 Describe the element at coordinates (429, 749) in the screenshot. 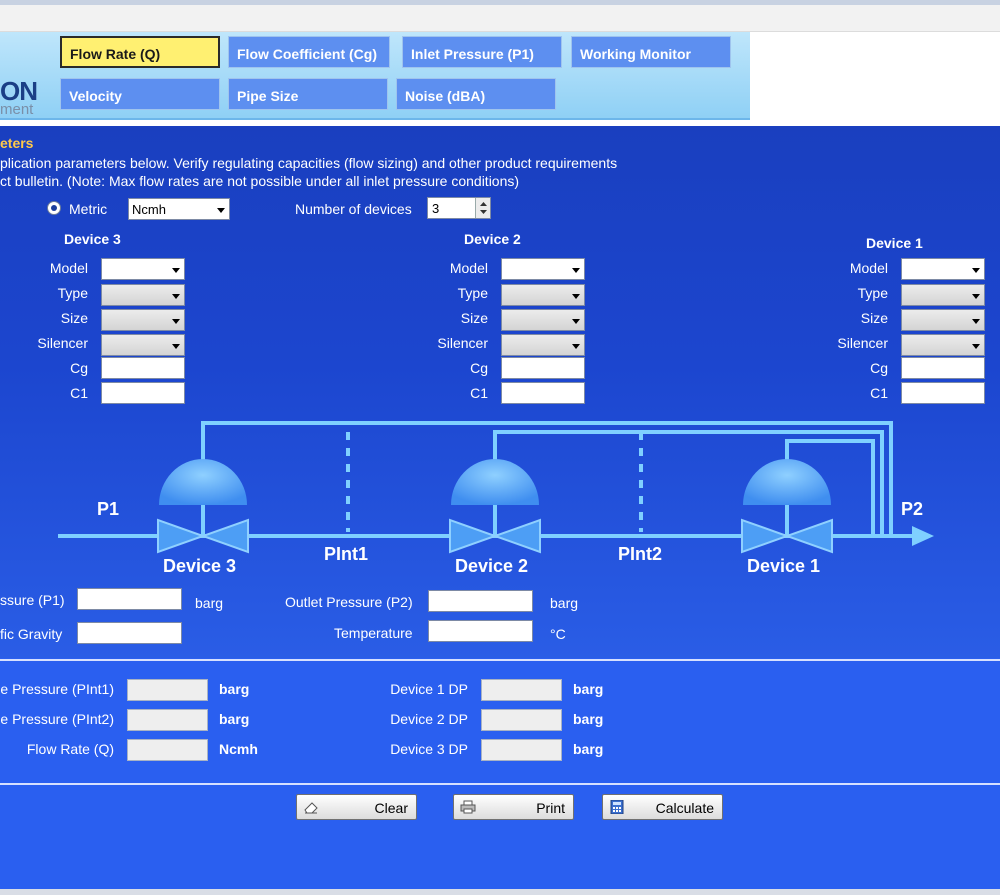

I see `device-3-dp-label: Device 3 DP` at that location.